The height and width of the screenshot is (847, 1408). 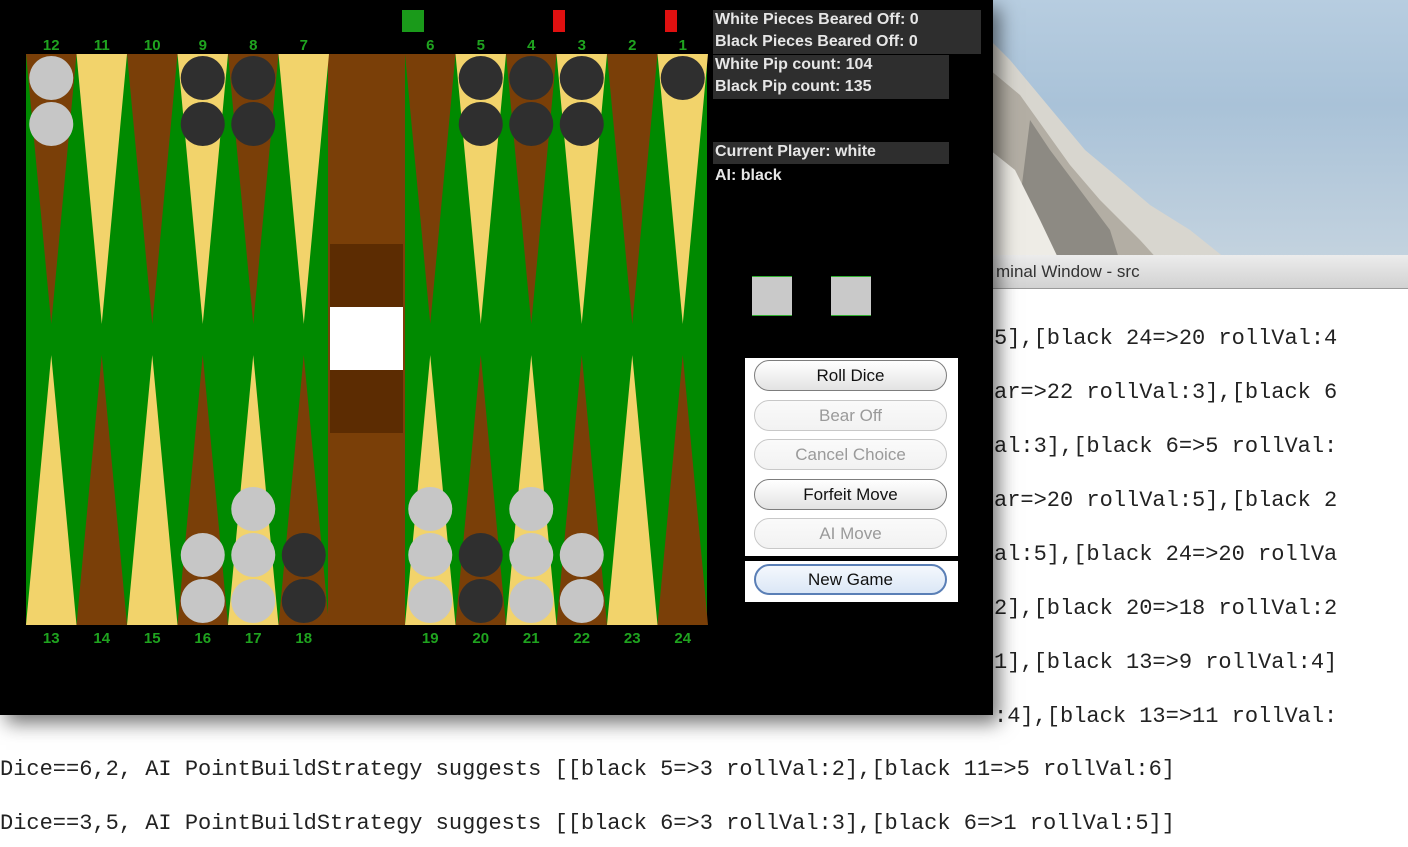 I want to click on ai-move-button: AI Move, so click(x=850, y=533).